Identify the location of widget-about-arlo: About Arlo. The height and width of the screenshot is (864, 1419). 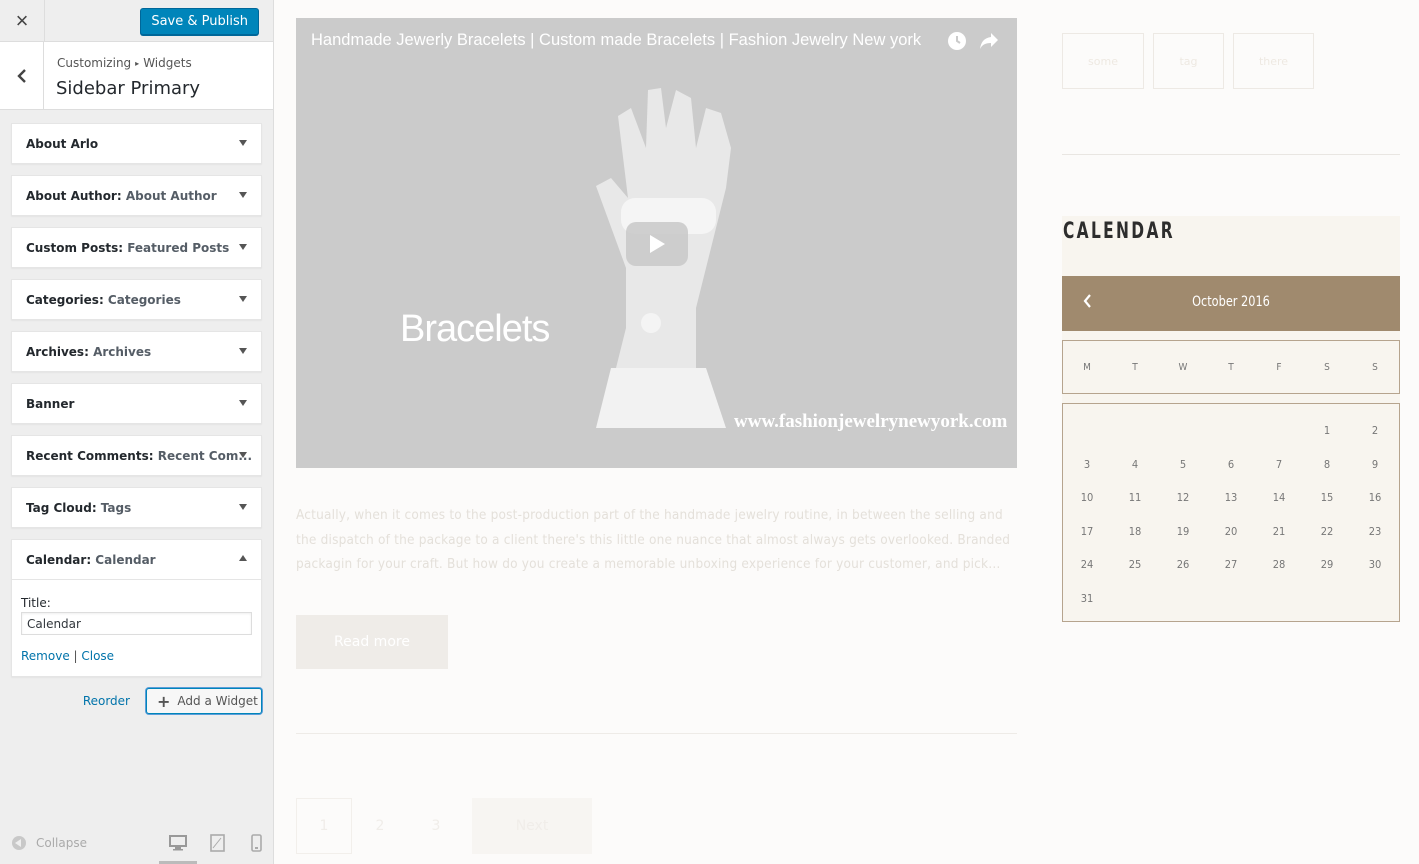
(136, 143).